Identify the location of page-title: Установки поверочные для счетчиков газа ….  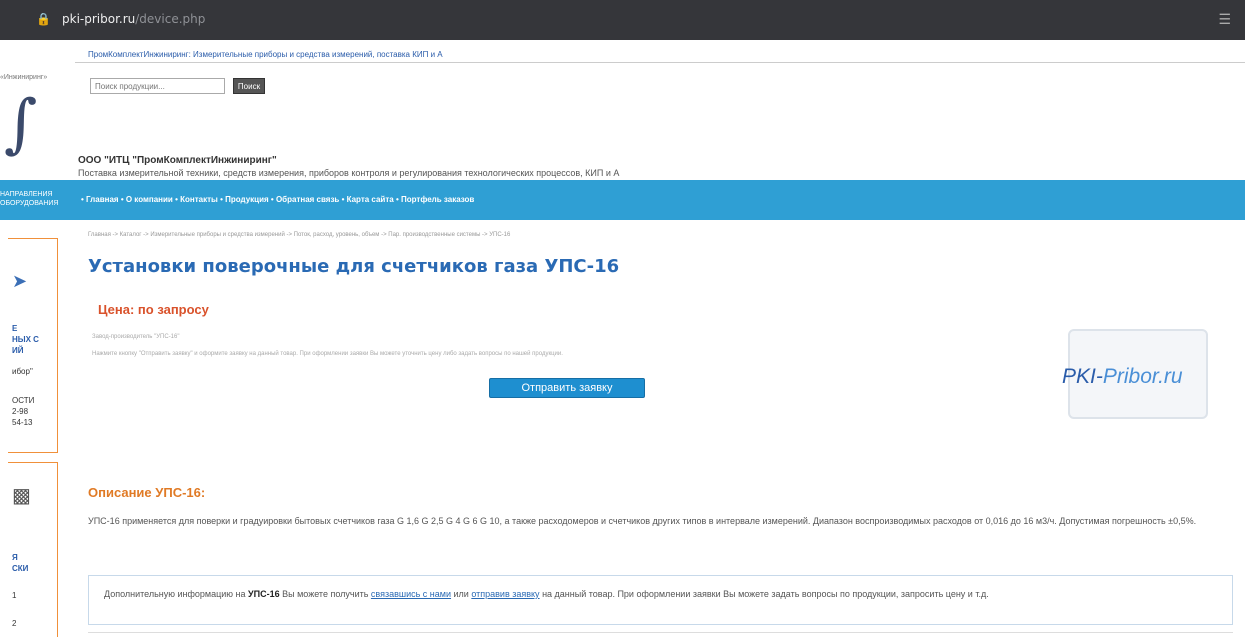
(354, 266).